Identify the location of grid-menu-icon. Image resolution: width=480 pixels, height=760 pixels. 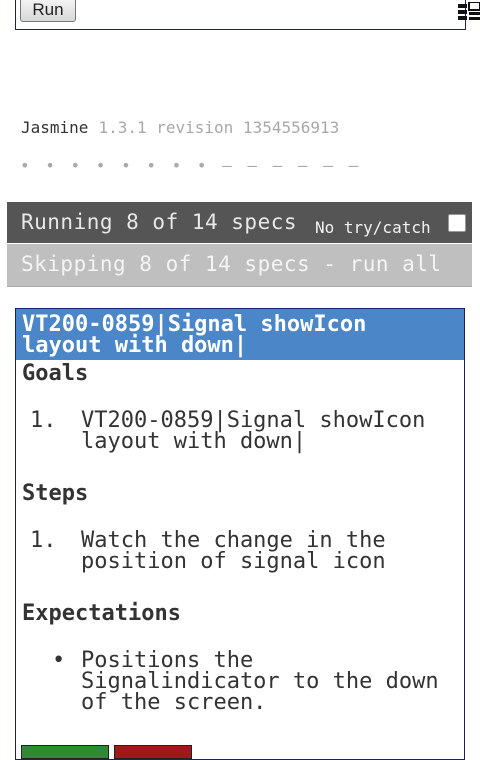
(469, 11).